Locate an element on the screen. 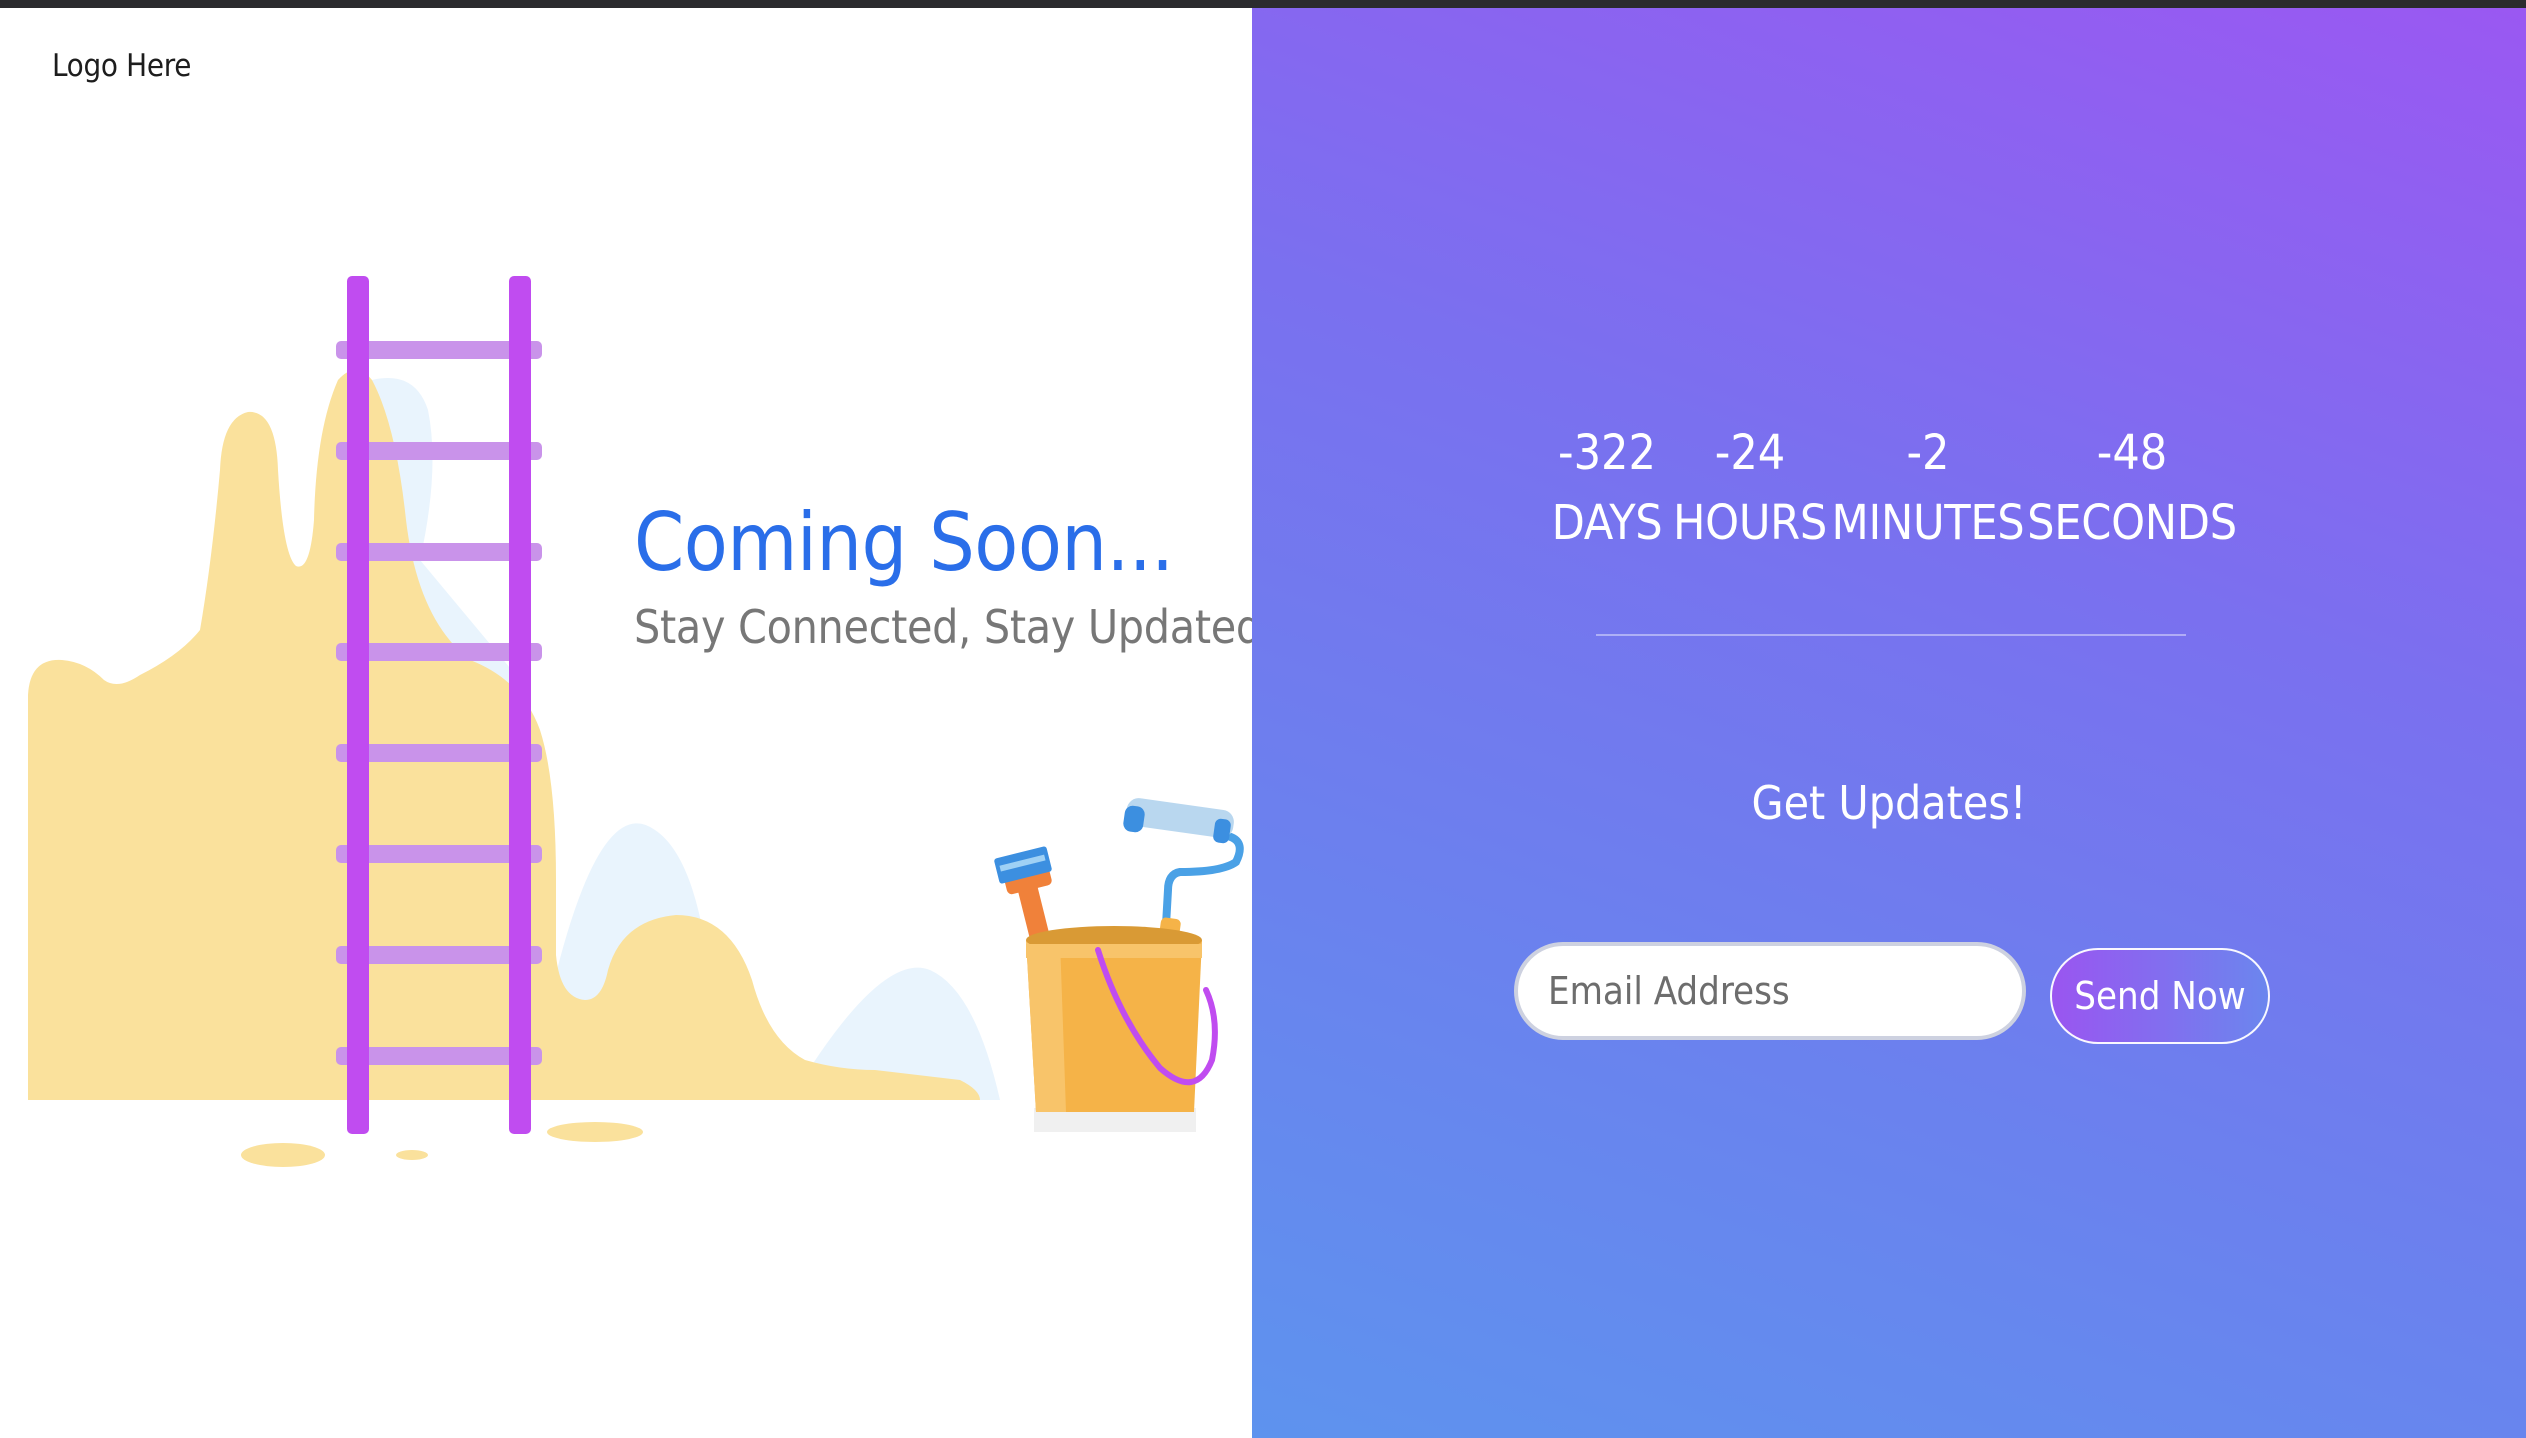  page-subtitle: Stay Connected, Stay Updated is located at coordinates (943, 627).